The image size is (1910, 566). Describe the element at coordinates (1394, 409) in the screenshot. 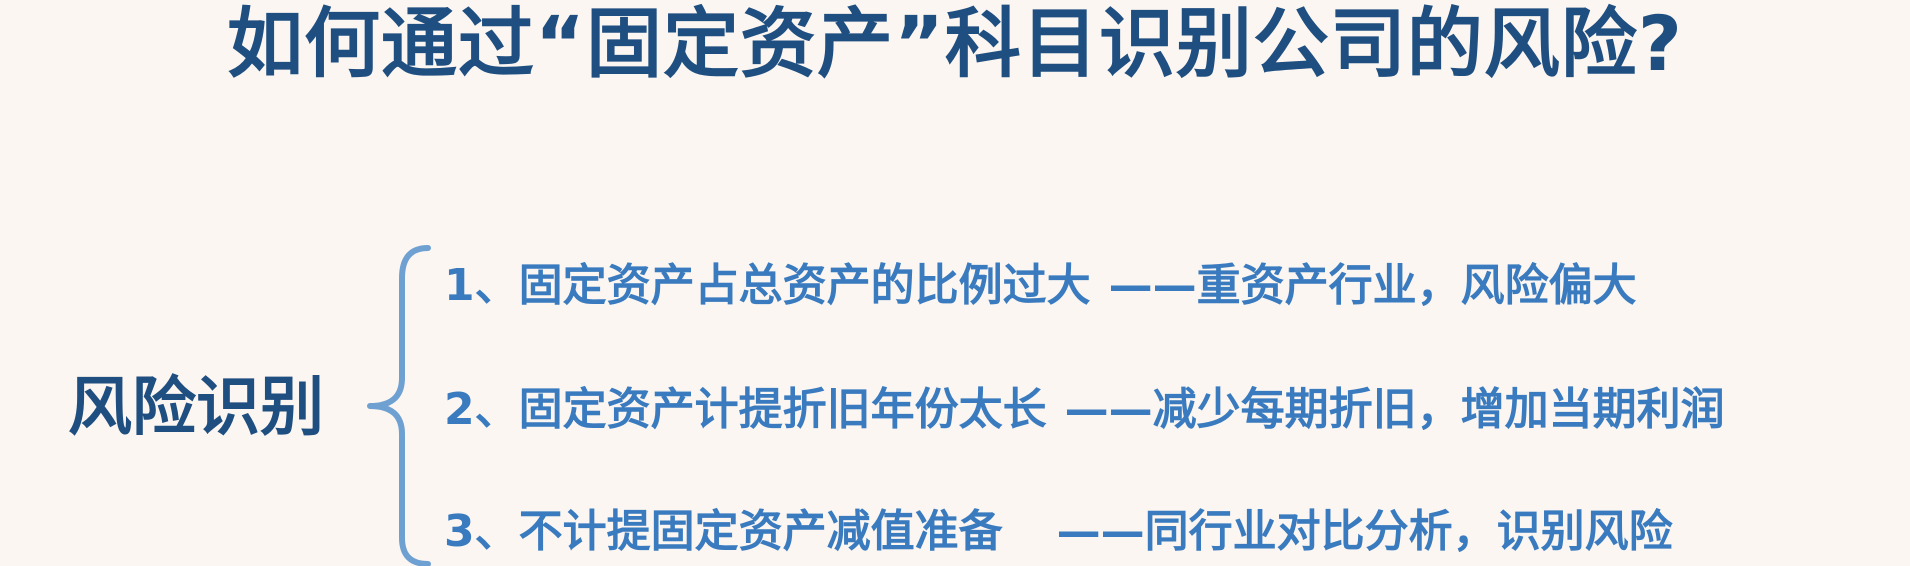

I see `risk-item-2-explanation: ——减少每期折旧，增加当期利润` at that location.